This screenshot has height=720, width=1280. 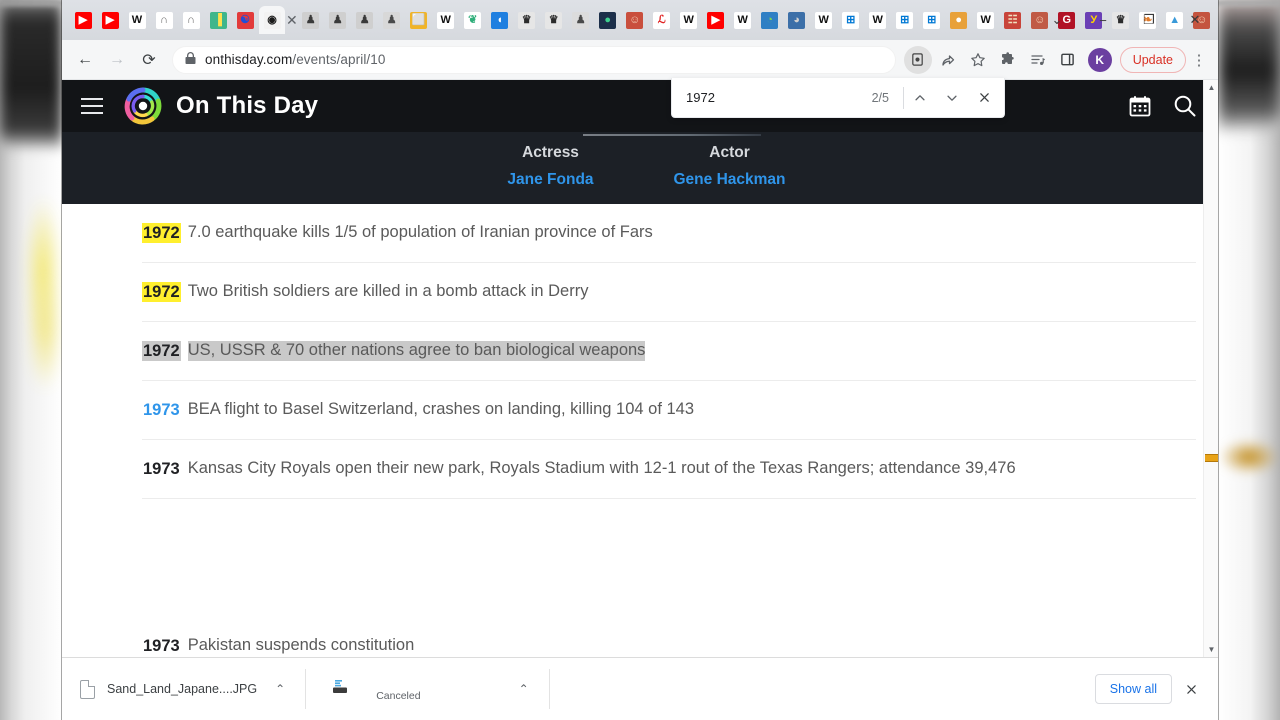 I want to click on find-close-button, so click(x=984, y=98).